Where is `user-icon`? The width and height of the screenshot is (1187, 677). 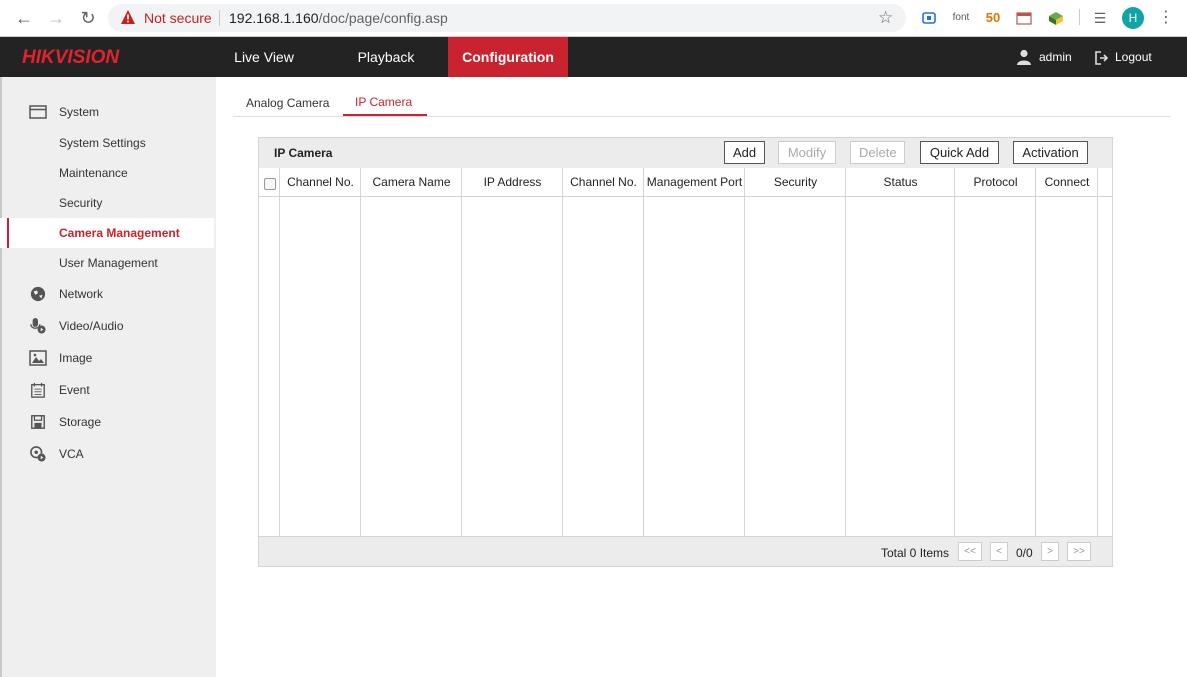
user-icon is located at coordinates (1024, 57).